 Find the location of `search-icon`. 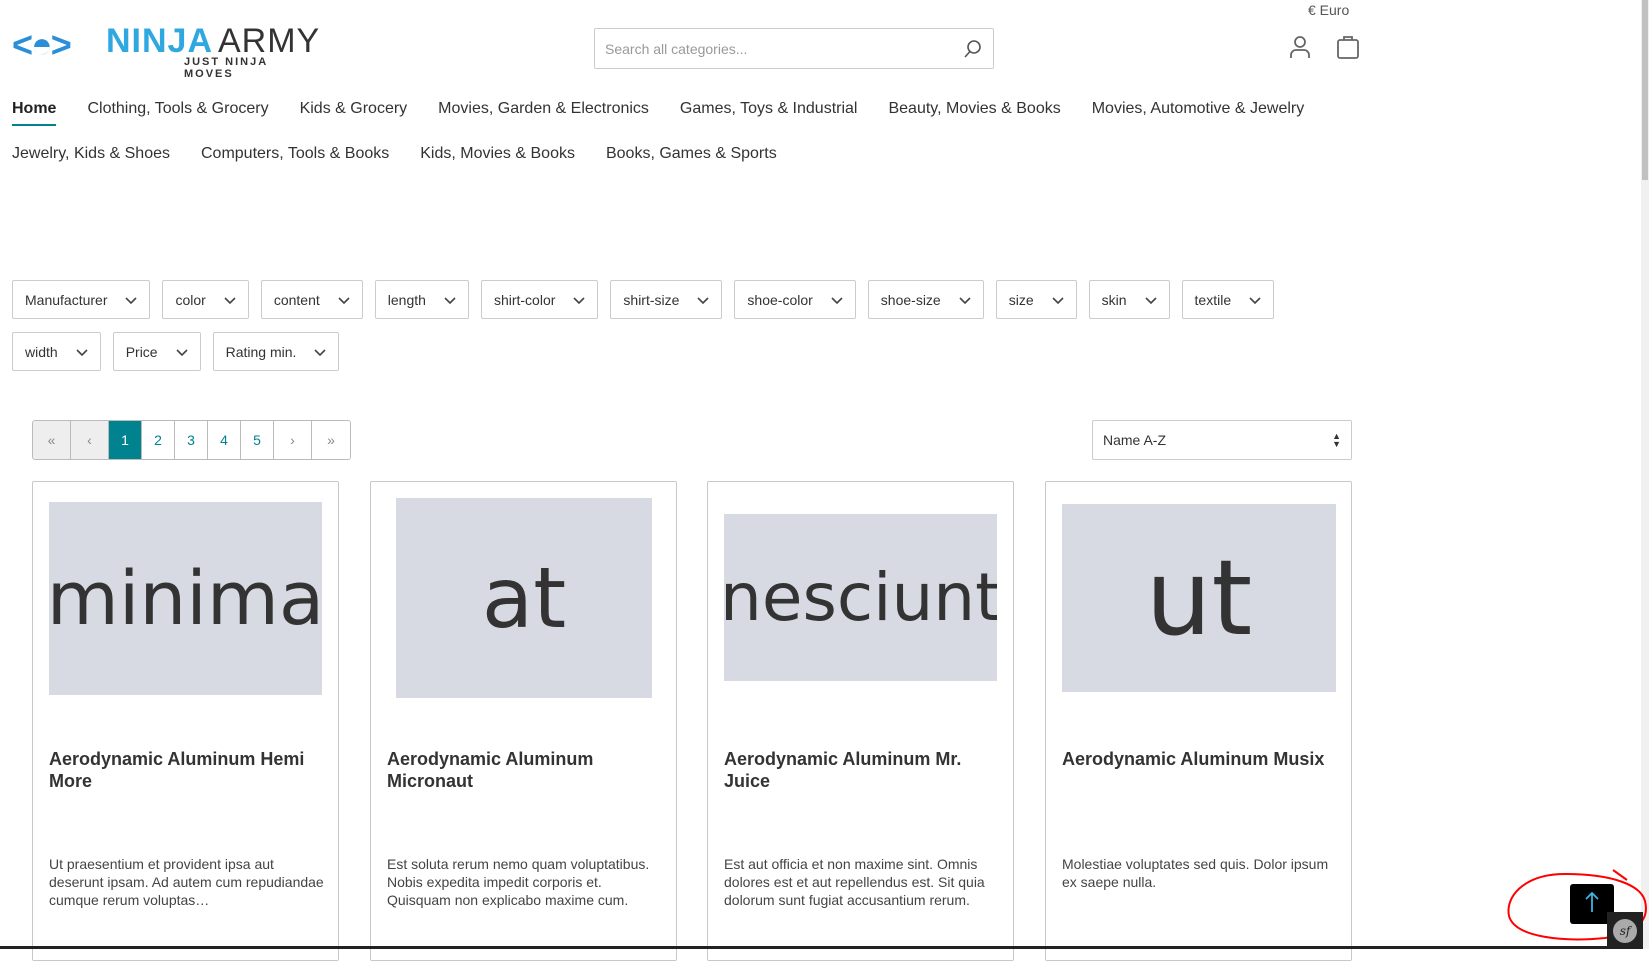

search-icon is located at coordinates (973, 49).